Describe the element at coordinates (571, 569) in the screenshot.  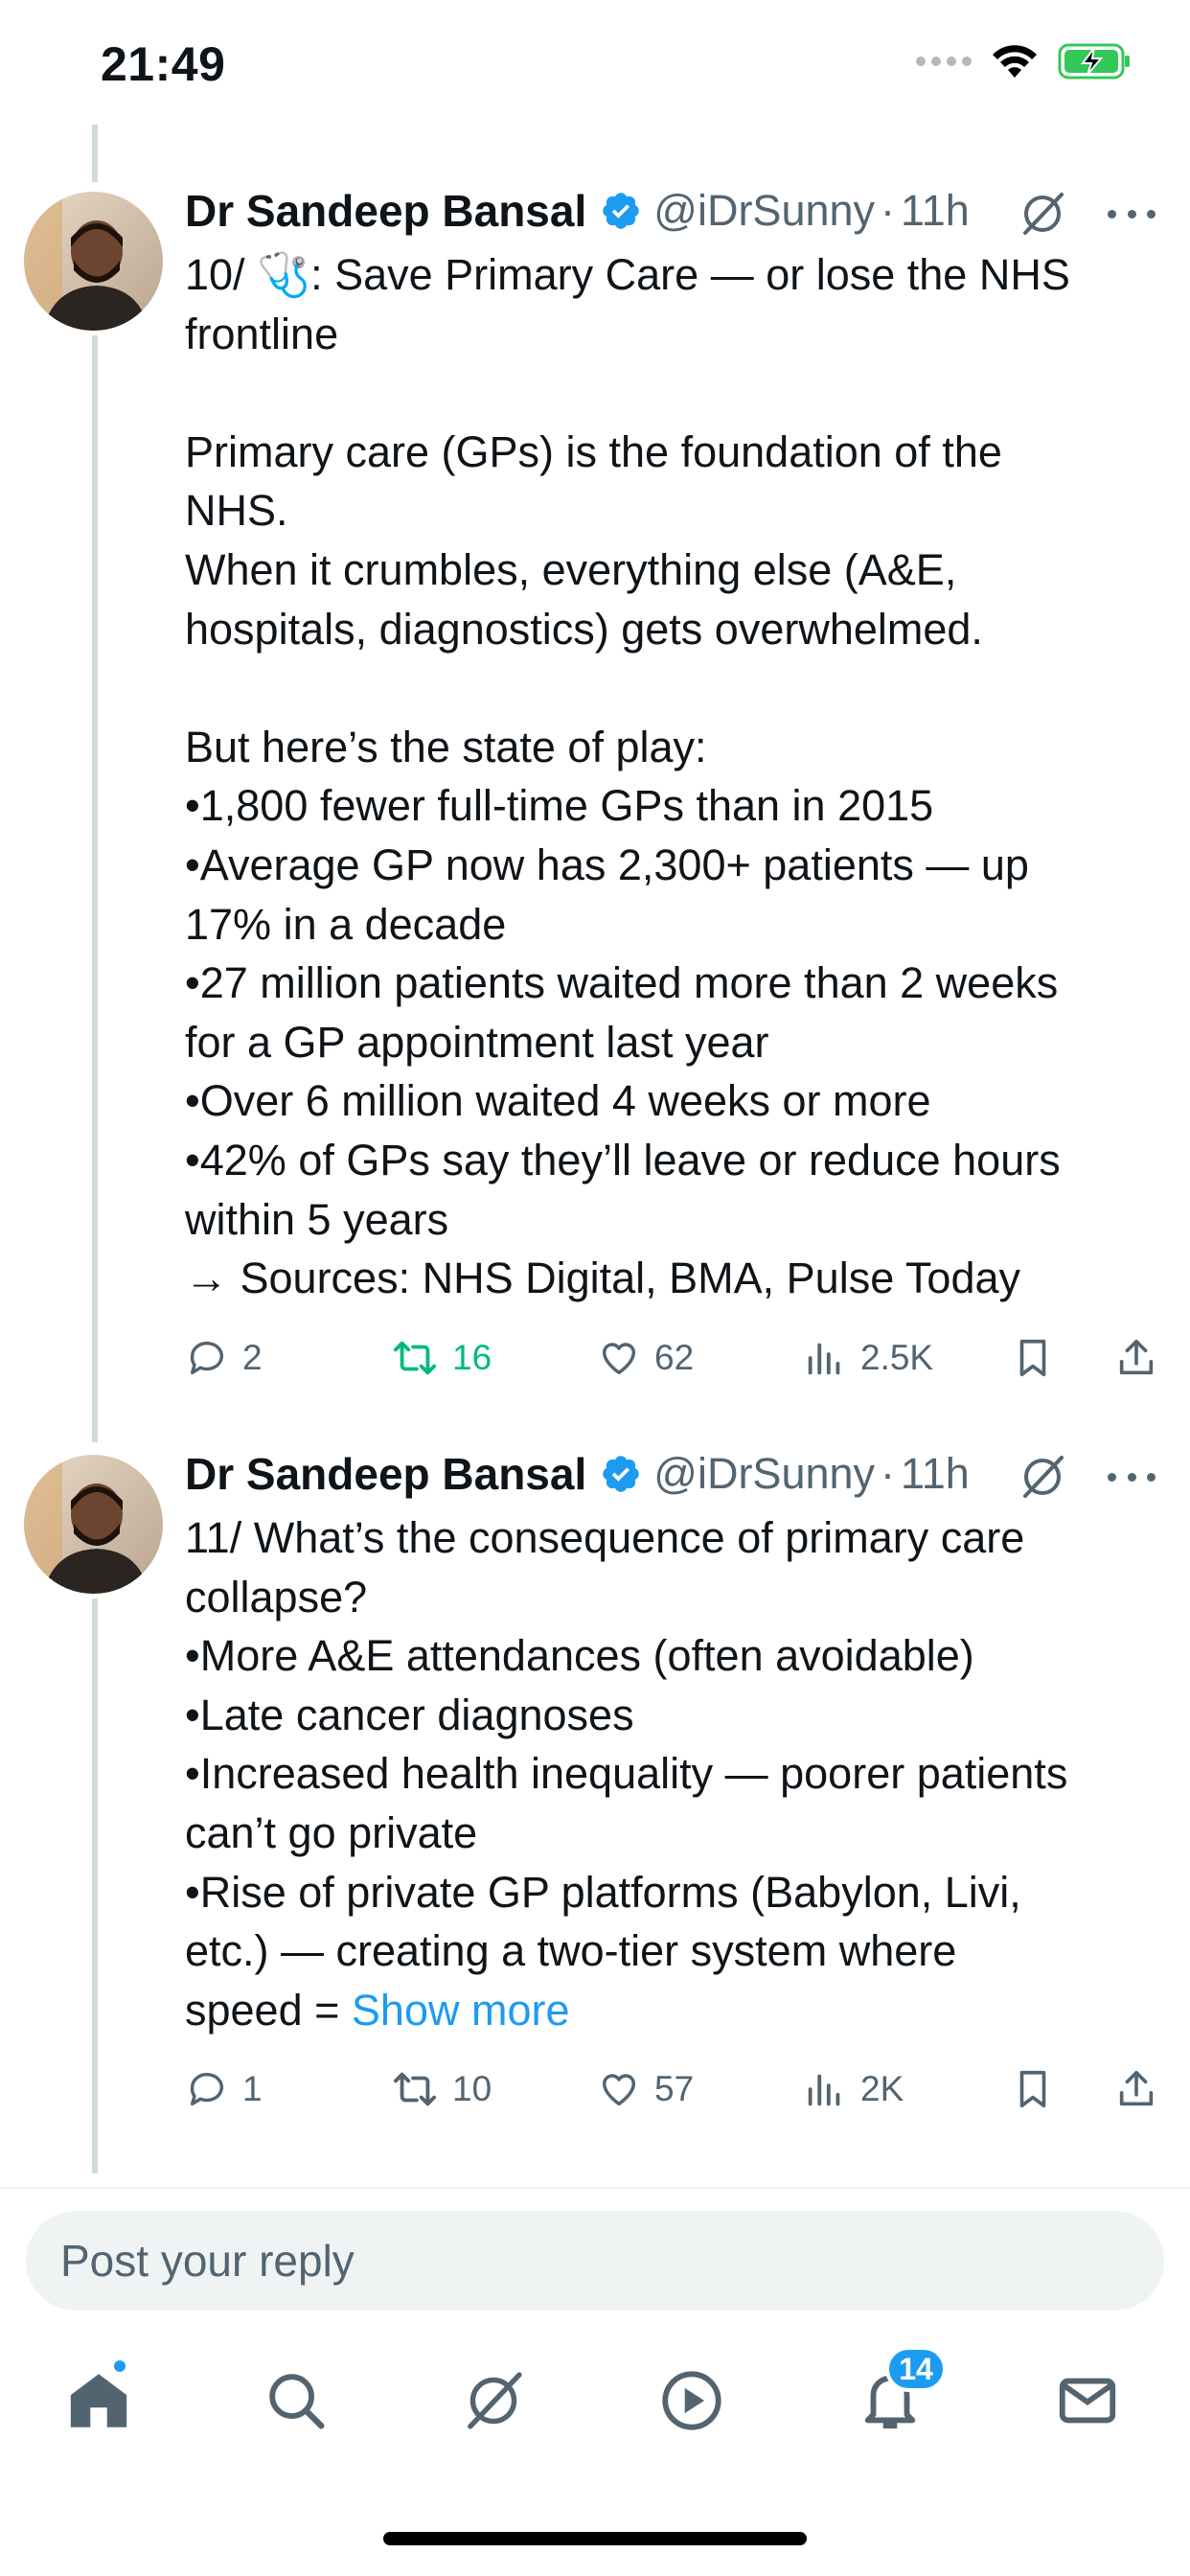
I see `text-line: When it crumbles, everything else (A&E,` at that location.